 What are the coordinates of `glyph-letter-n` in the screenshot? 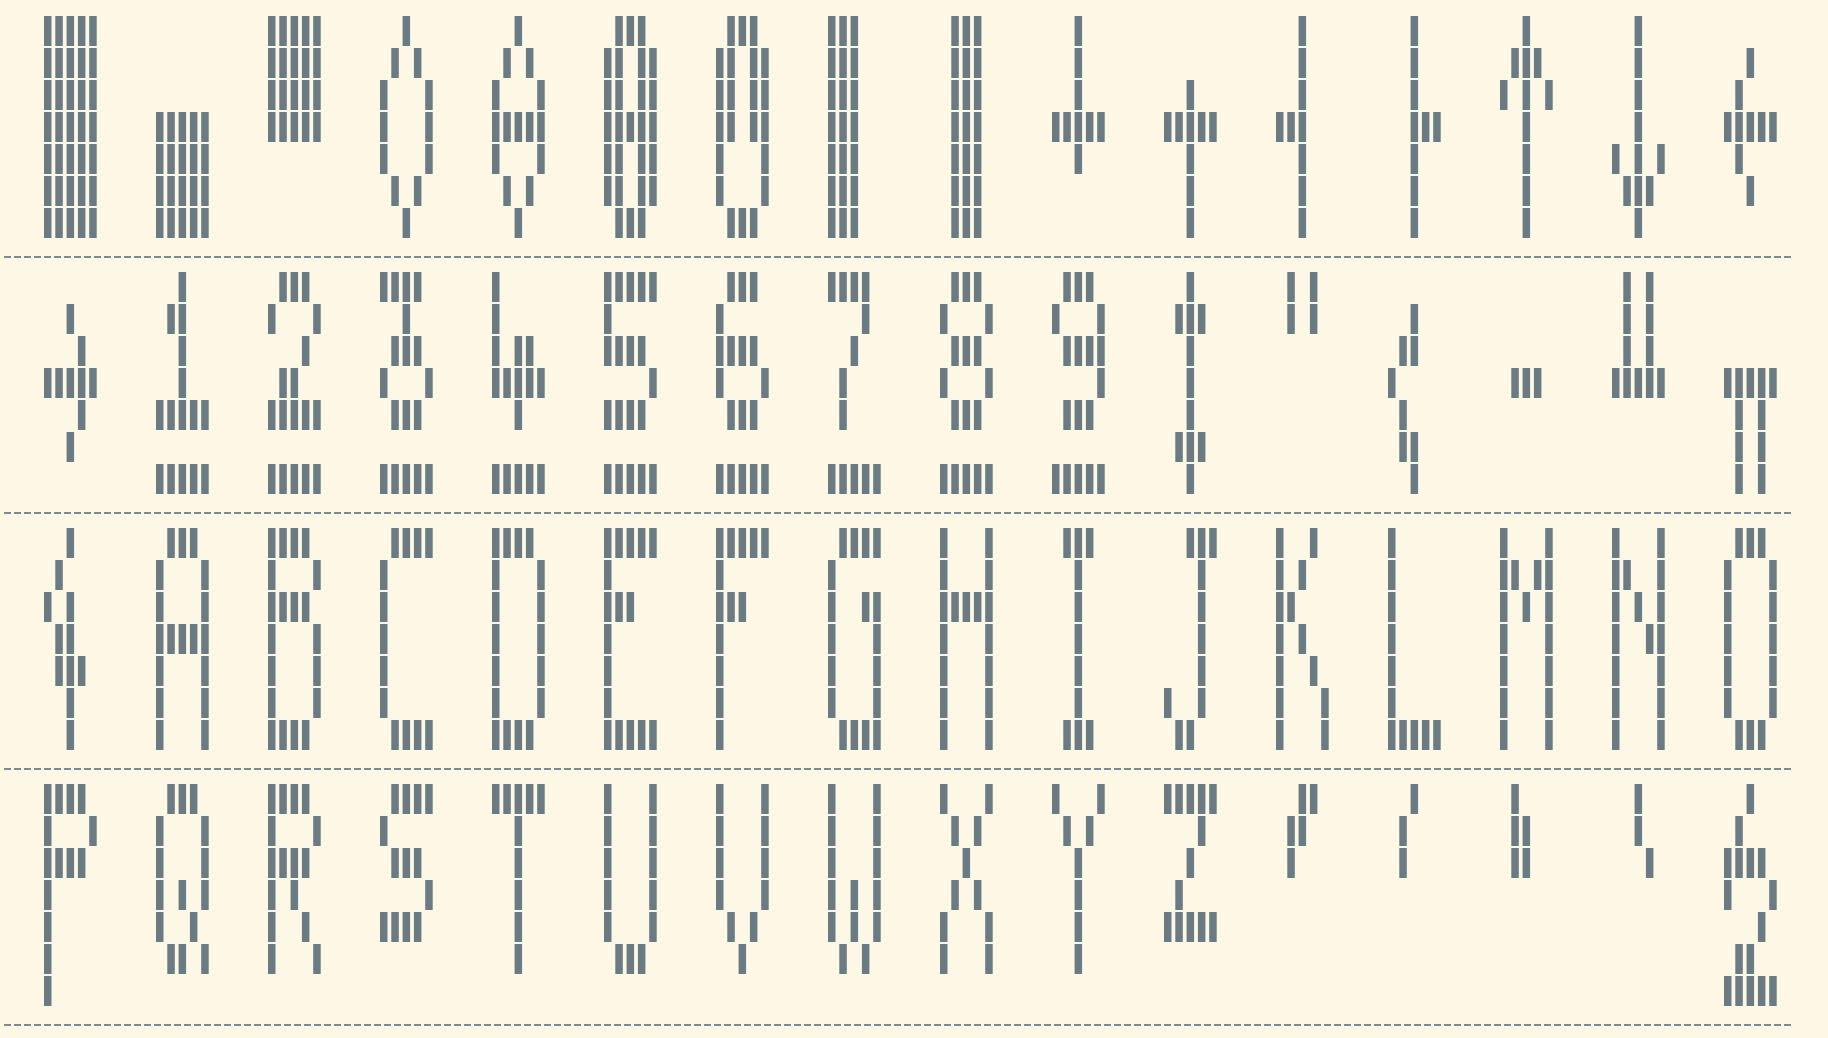 It's located at (1638, 639).